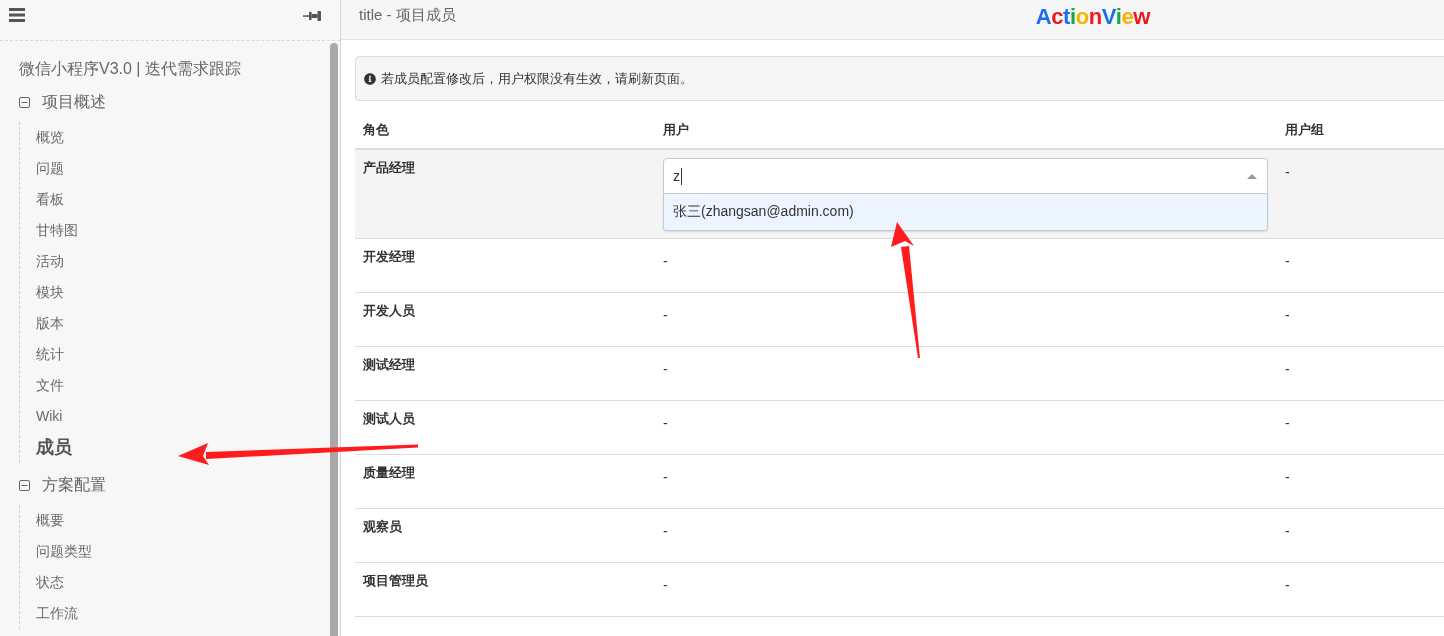  I want to click on project-title: 微信小程序V3.0 | 迭代需求跟踪, so click(130, 69).